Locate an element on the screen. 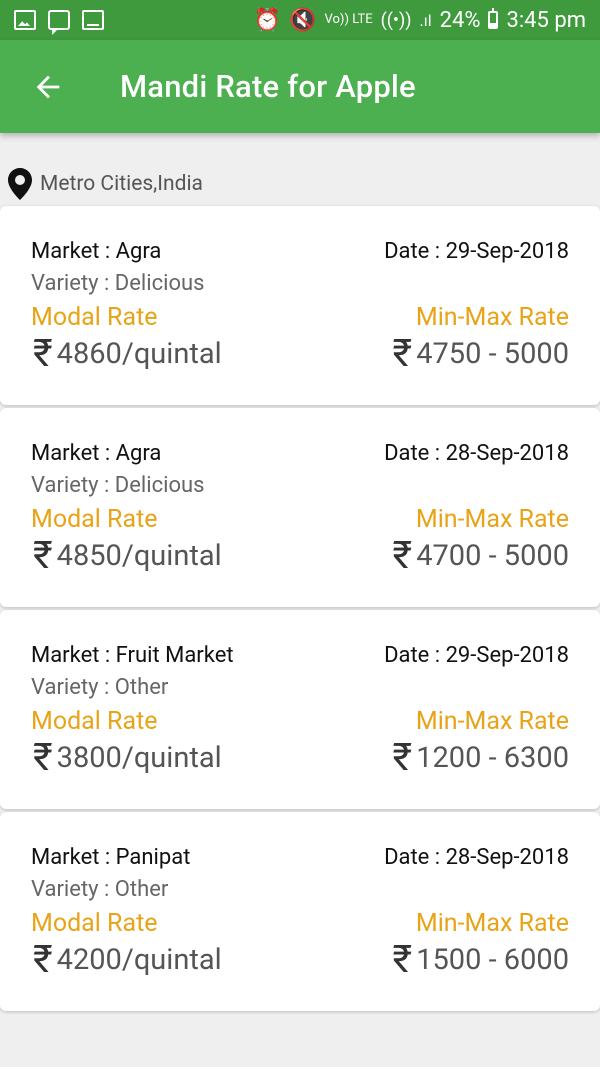 This screenshot has height=1067, width=600. volte-icon: Vo)) LTE is located at coordinates (348, 19).